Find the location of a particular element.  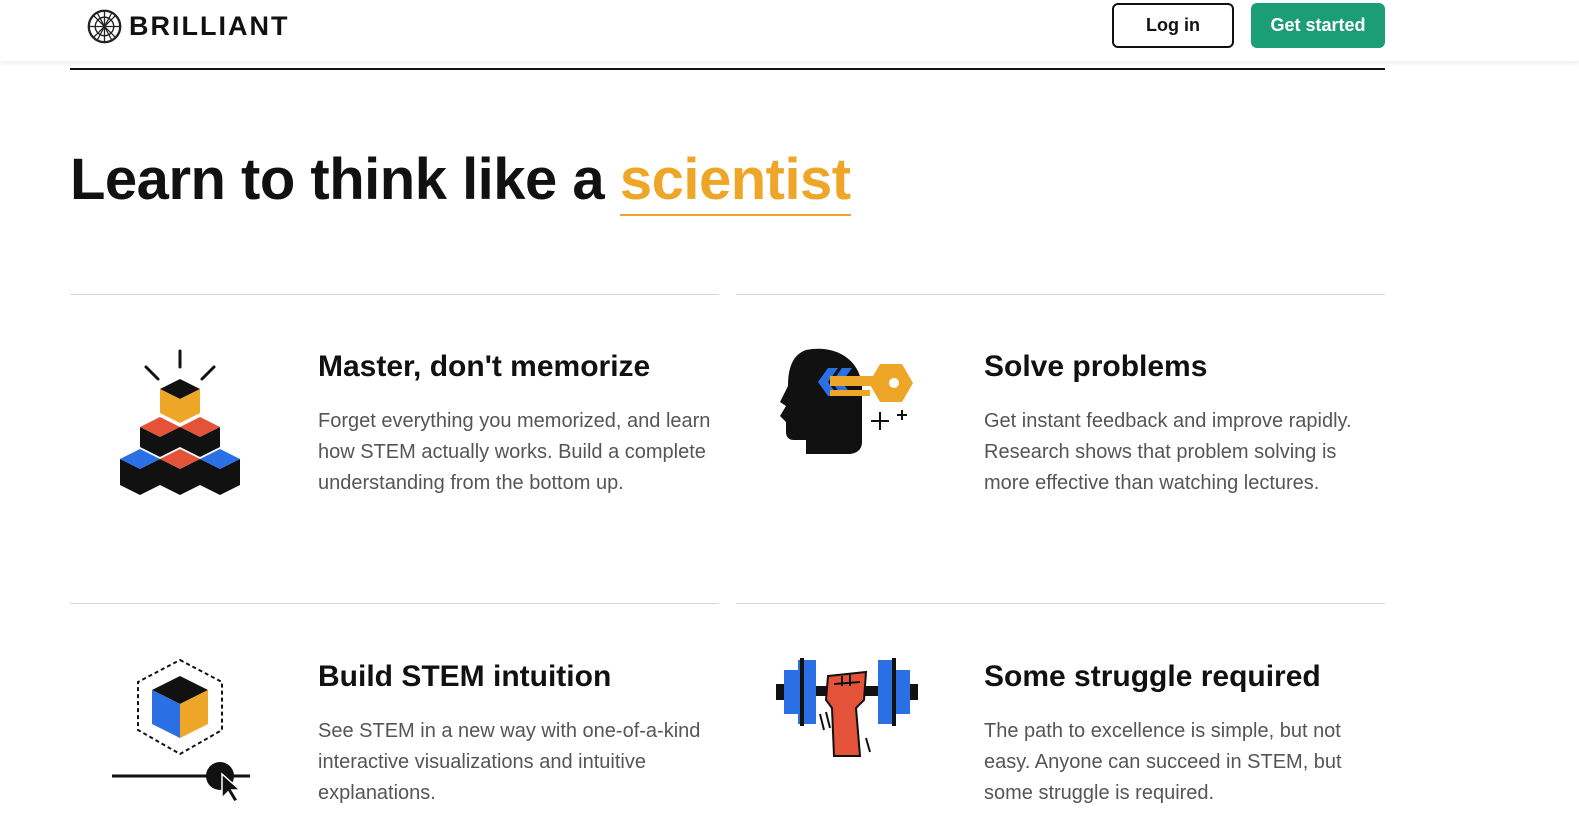

feature-title: Some struggle required is located at coordinates (1152, 676).